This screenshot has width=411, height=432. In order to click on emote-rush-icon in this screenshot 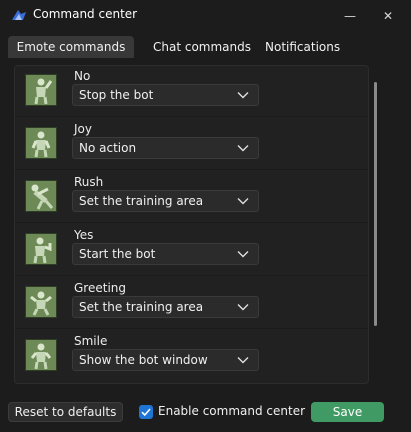, I will do `click(41, 196)`.